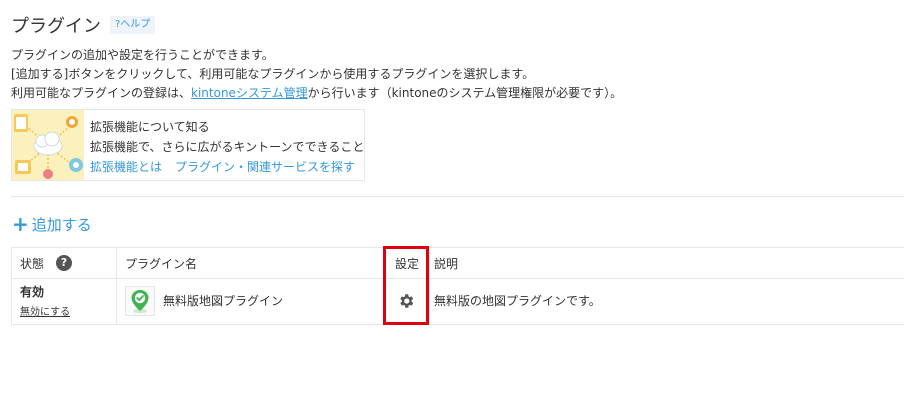  Describe the element at coordinates (133, 25) in the screenshot. I see `help-link: ?ヘルプ` at that location.